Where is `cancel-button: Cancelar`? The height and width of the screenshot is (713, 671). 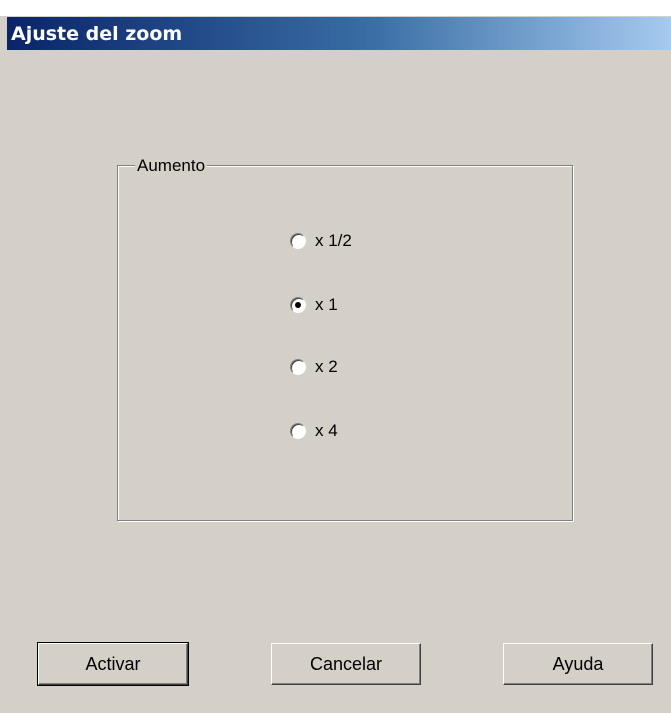
cancel-button: Cancelar is located at coordinates (346, 664).